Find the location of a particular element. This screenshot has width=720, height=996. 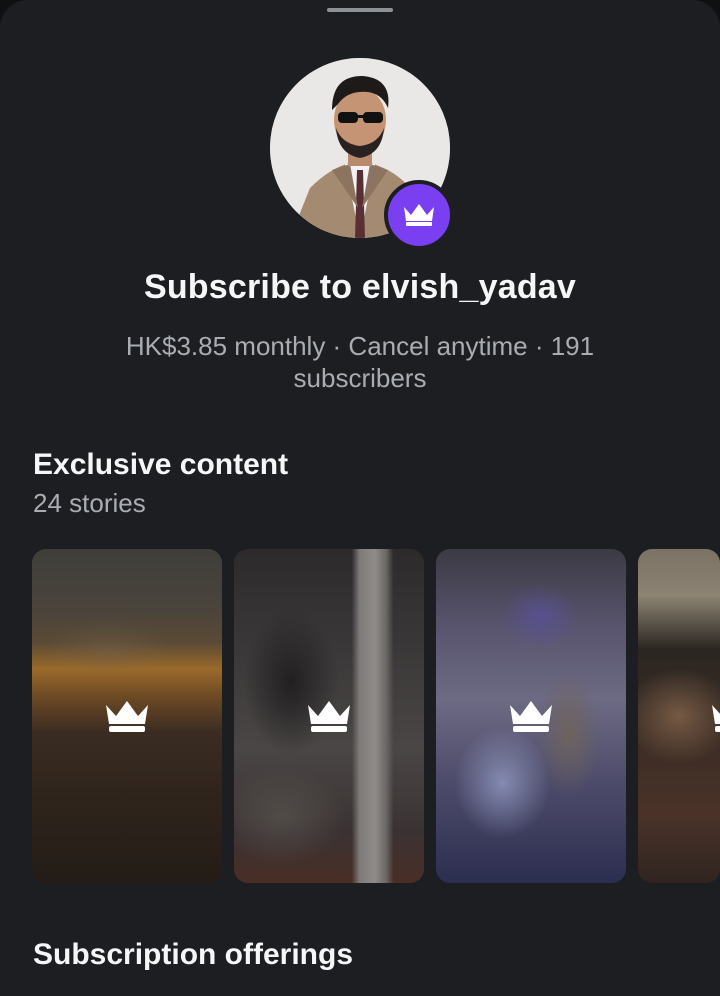

blurred-story-thumbnail is located at coordinates (679, 716).